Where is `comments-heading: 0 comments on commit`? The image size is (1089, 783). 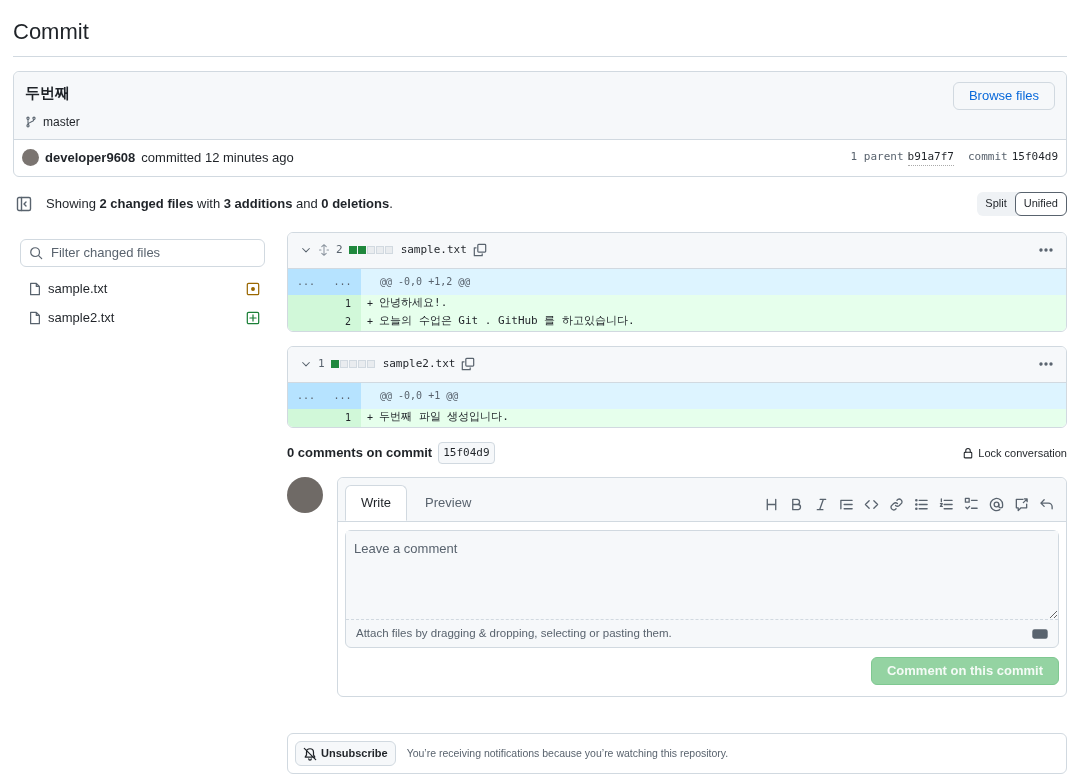
comments-heading: 0 comments on commit is located at coordinates (360, 453).